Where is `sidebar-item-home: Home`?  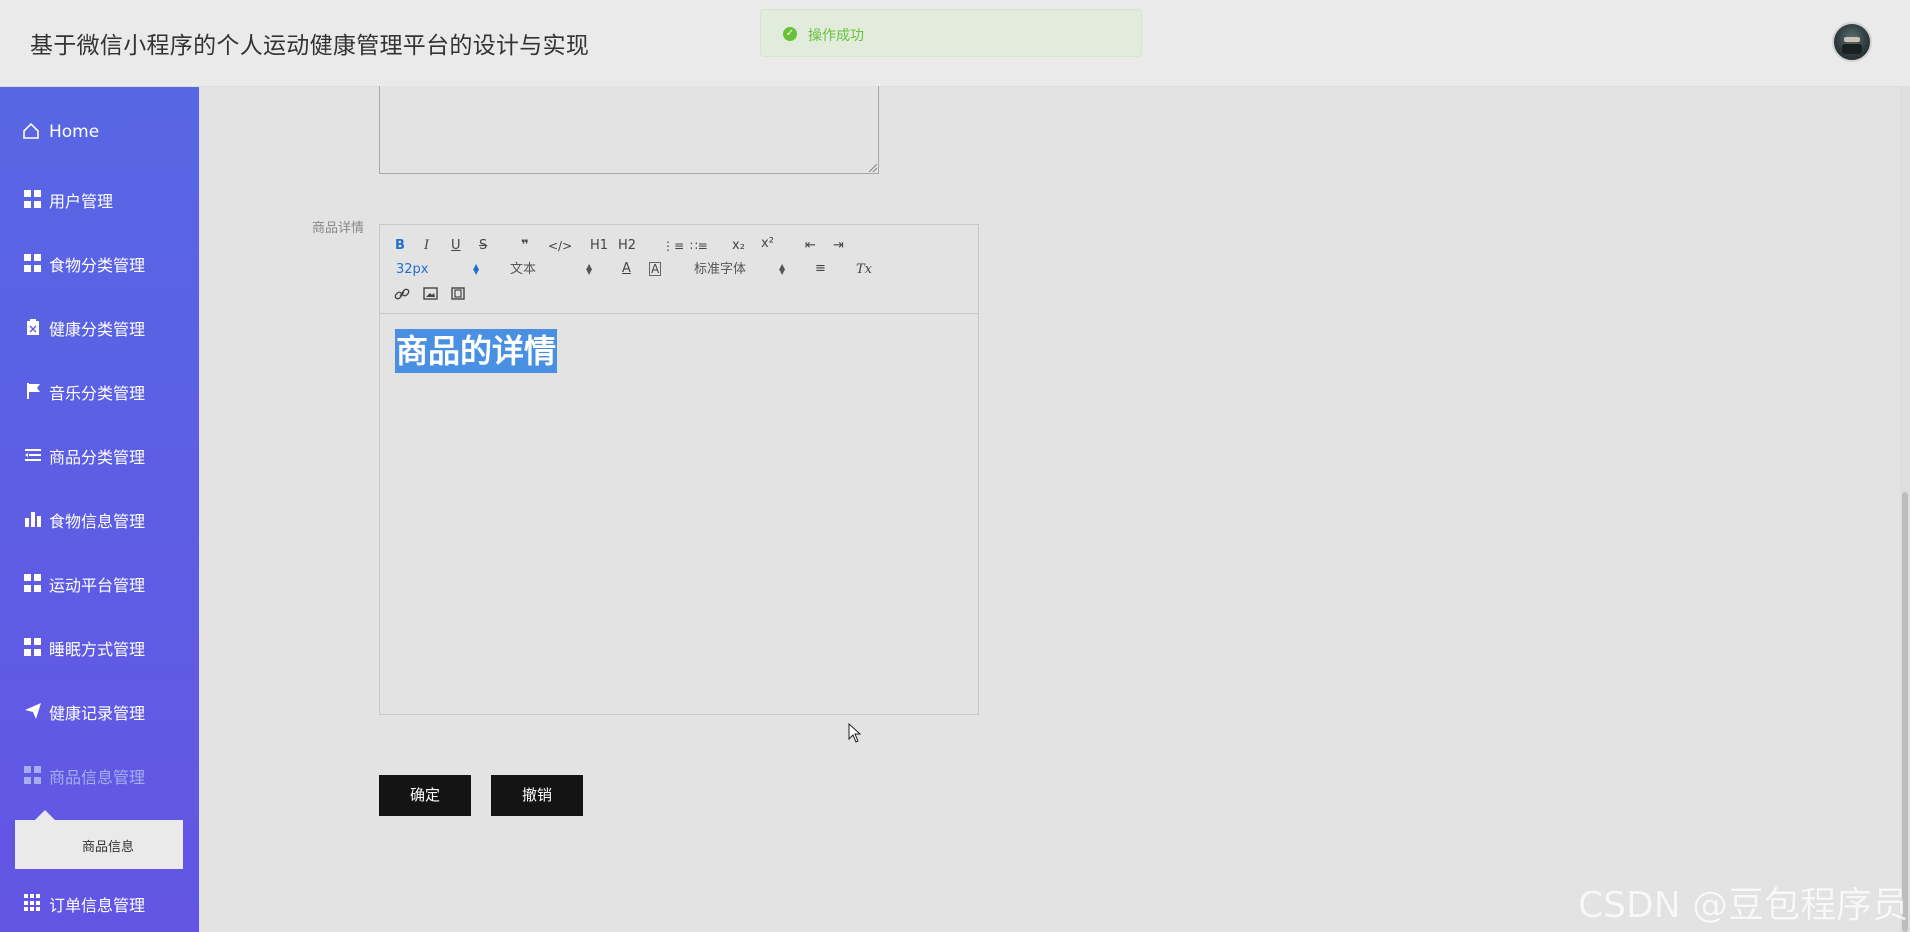 sidebar-item-home: Home is located at coordinates (99, 132).